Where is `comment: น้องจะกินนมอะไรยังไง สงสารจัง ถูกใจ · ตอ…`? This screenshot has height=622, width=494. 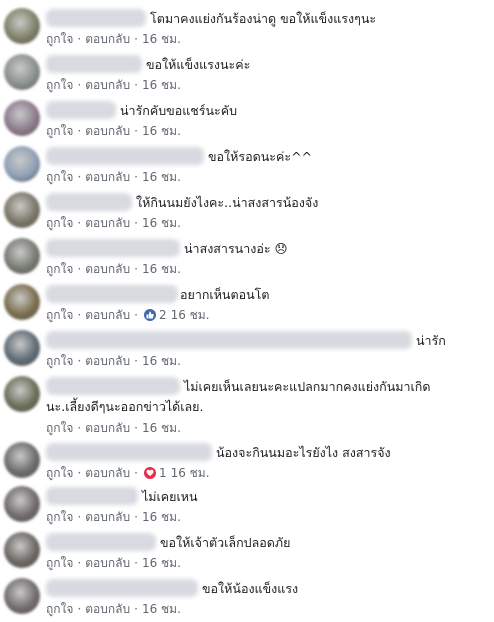
comment: น้องจะกินนมอะไรยังไง สงสารจัง ถูกใจ · ตอ… is located at coordinates (247, 463).